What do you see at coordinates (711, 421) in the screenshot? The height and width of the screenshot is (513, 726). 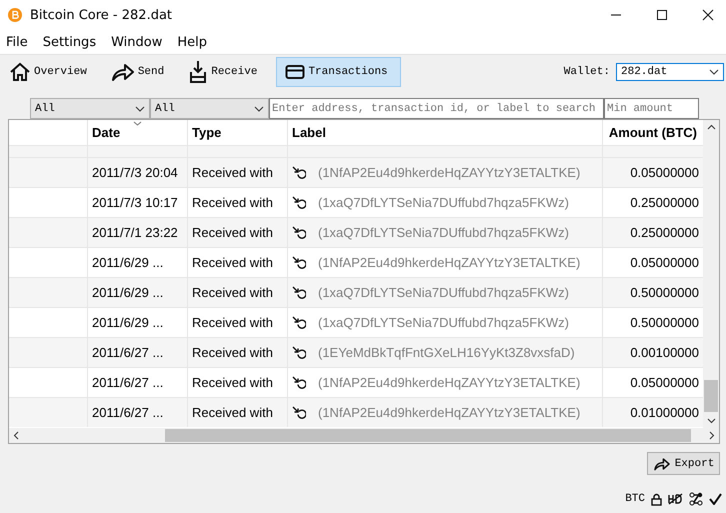 I see `scroll-down-icon` at bounding box center [711, 421].